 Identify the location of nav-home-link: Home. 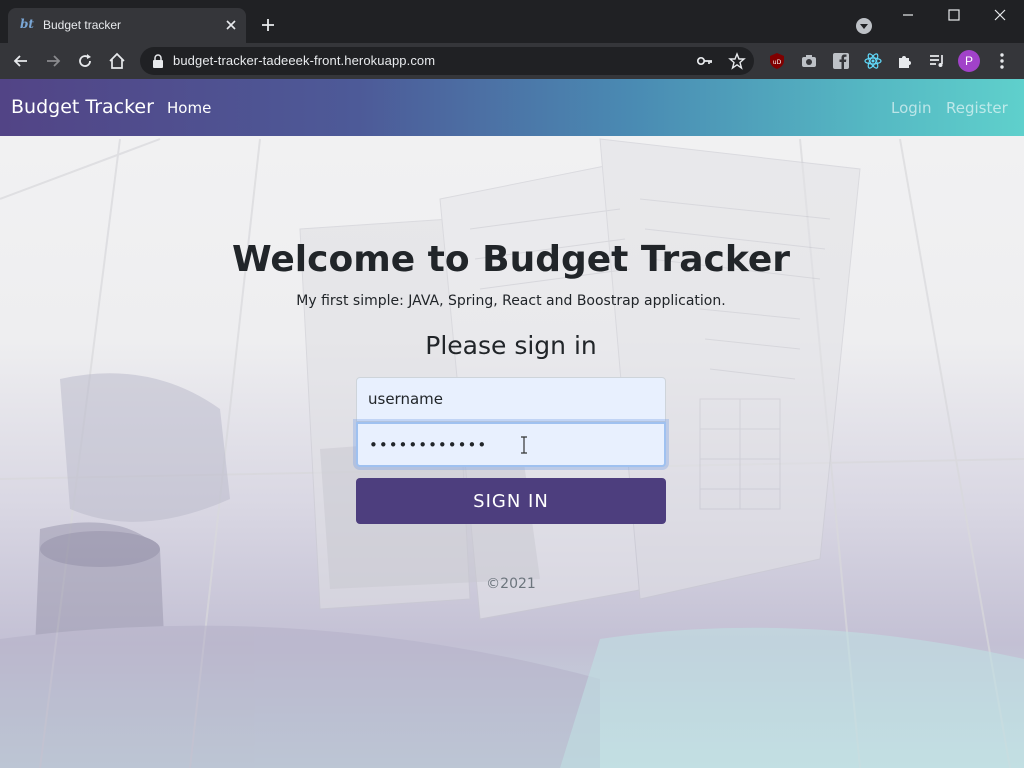
(189, 108).